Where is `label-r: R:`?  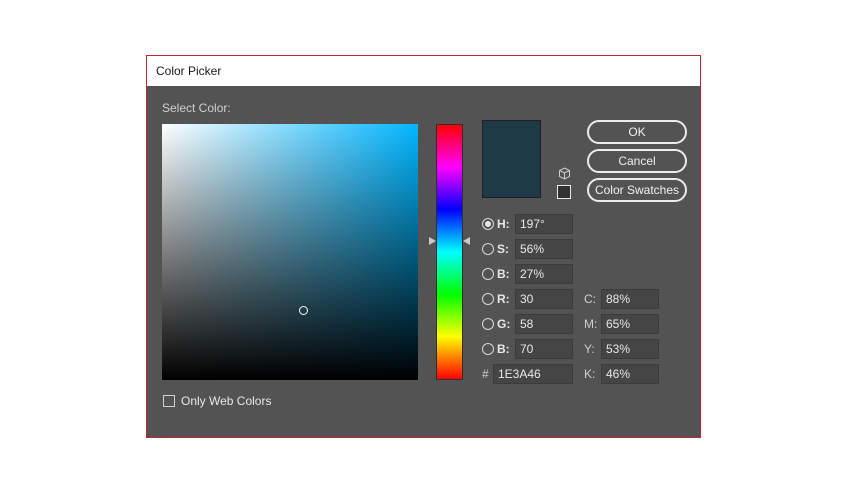 label-r: R: is located at coordinates (503, 299).